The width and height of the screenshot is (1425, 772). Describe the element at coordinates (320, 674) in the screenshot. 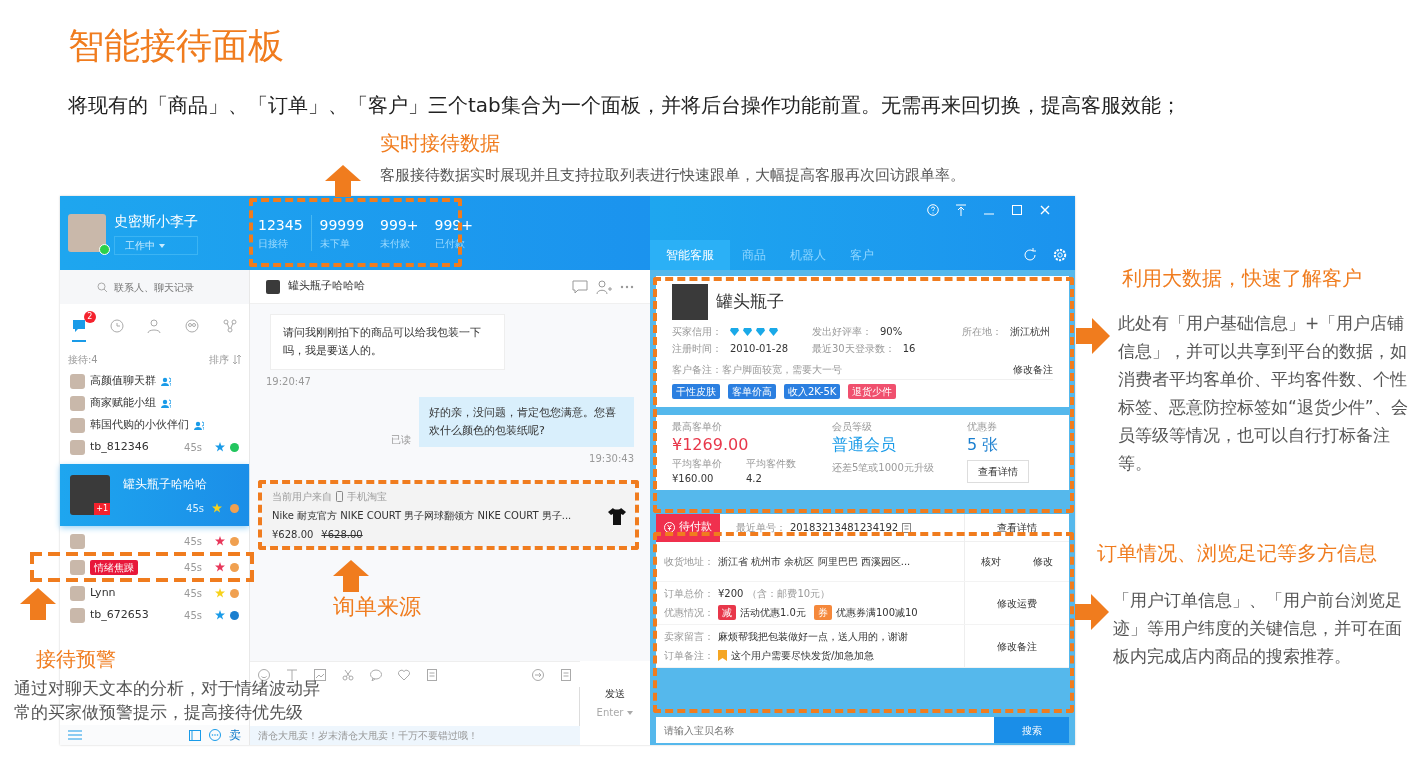

I see `image-icon` at that location.